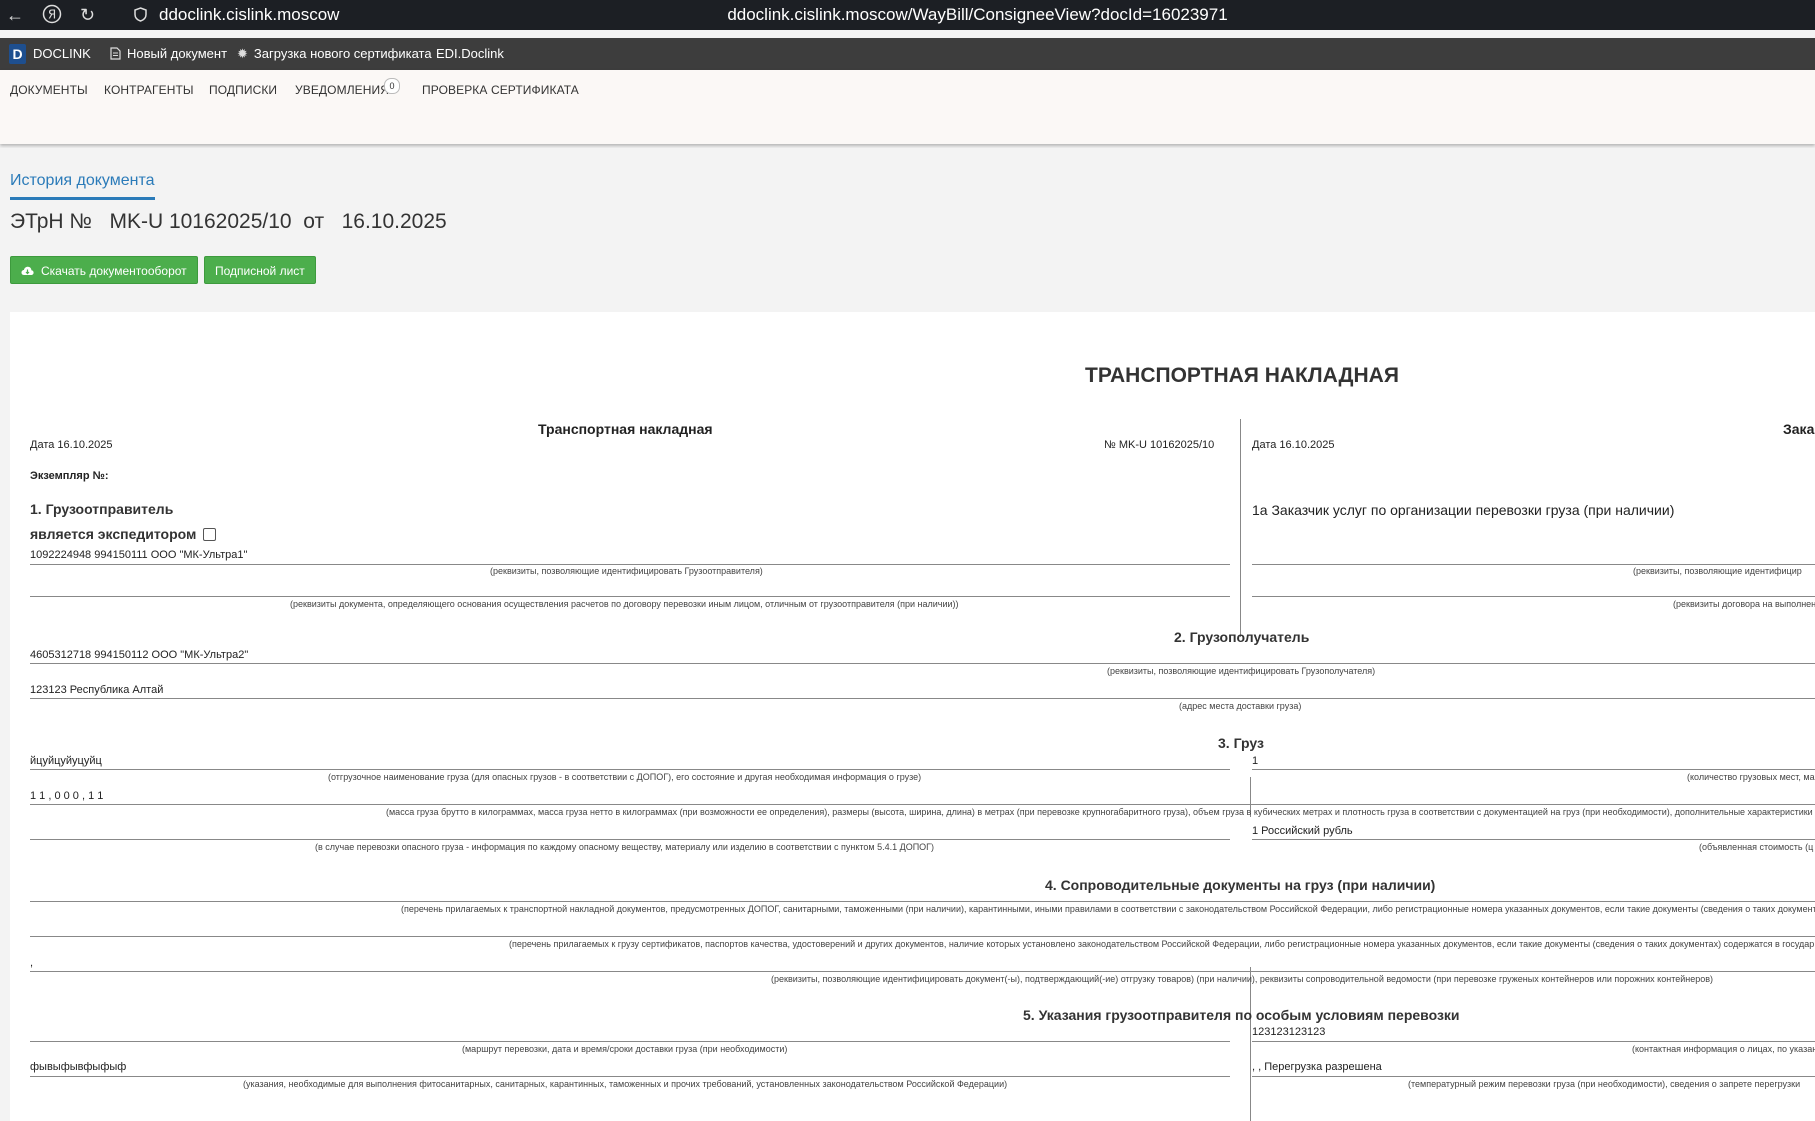  I want to click on shipment-docs-value: ,, so click(32, 963).